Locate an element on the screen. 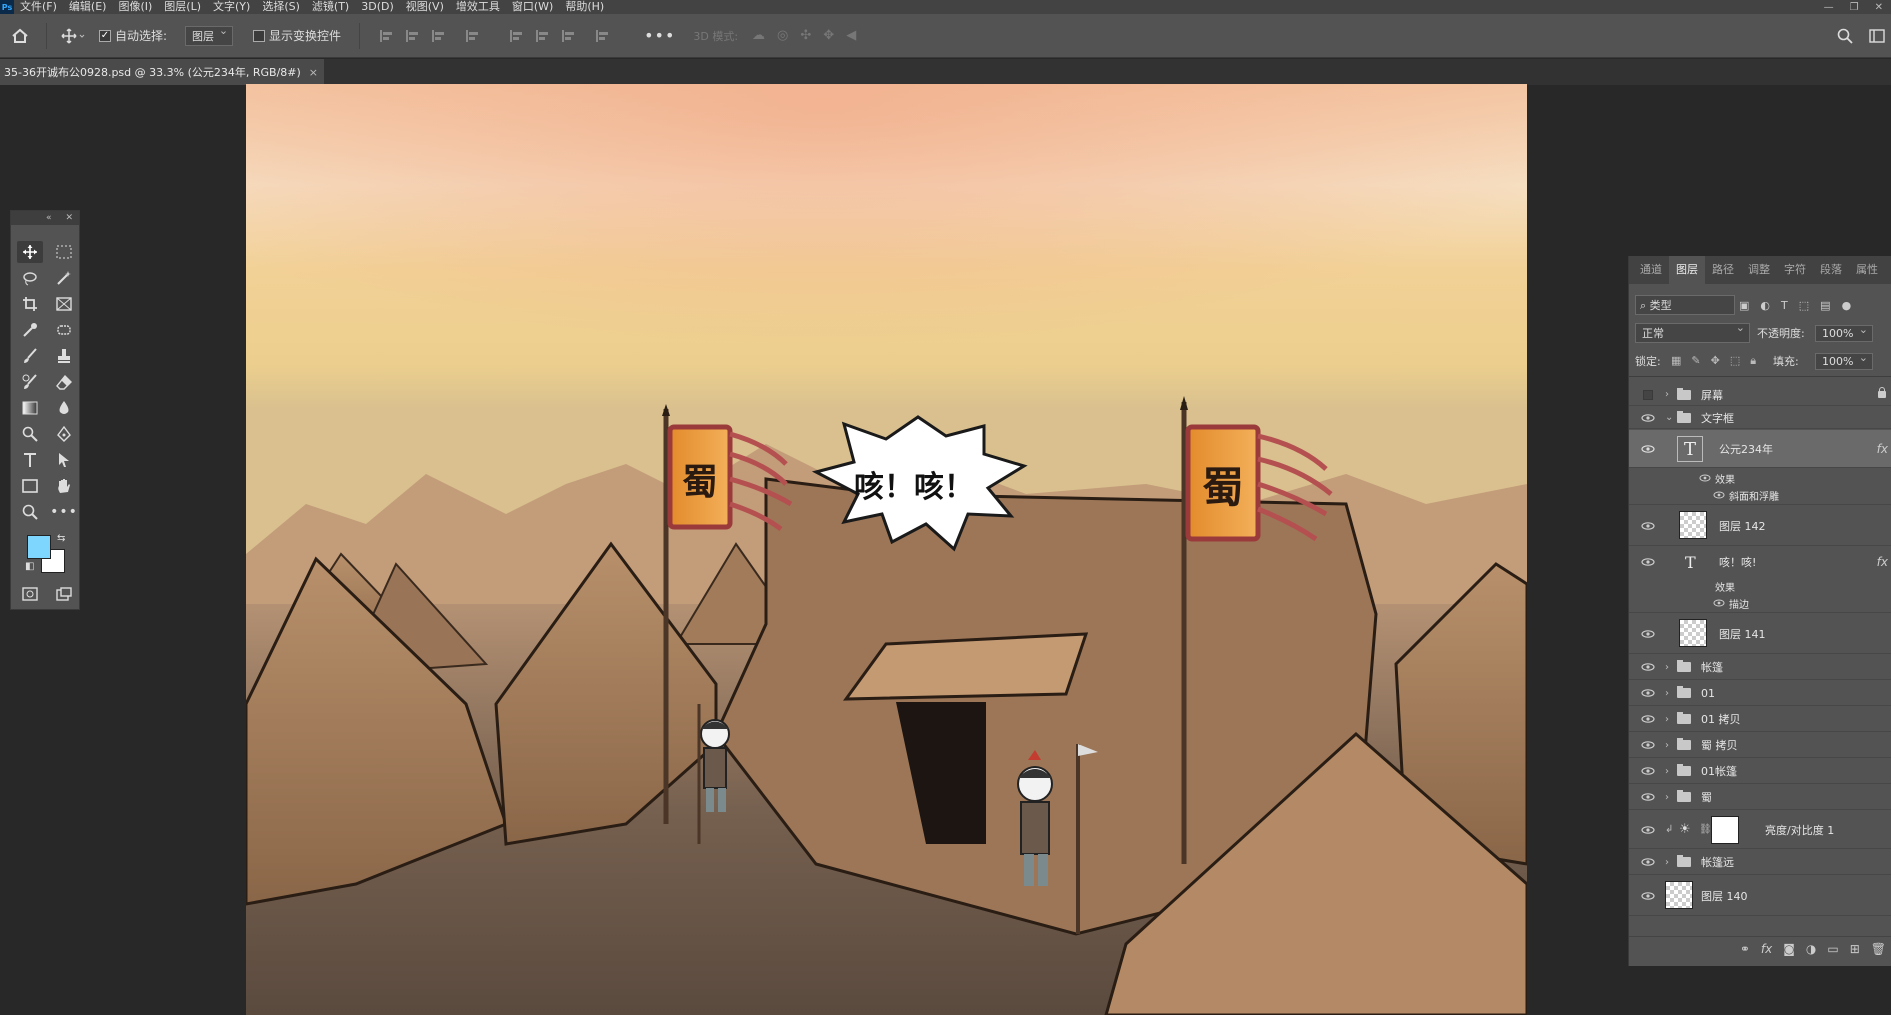 The image size is (1891, 1015). layer-row-text-box-group: ⌄ 文字框 is located at coordinates (1760, 418).